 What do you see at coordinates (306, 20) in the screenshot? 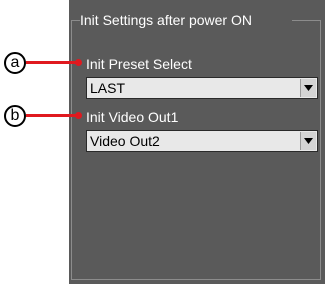
I see `group-border-right-segment` at bounding box center [306, 20].